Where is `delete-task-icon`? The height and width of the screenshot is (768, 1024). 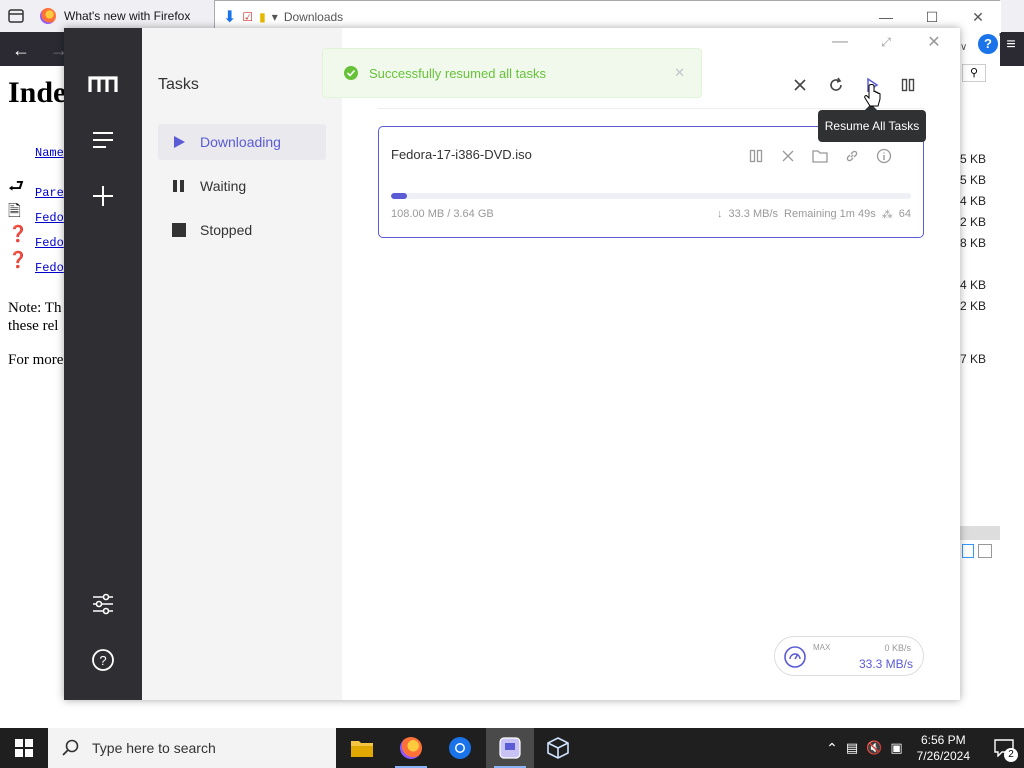 delete-task-icon is located at coordinates (788, 156).